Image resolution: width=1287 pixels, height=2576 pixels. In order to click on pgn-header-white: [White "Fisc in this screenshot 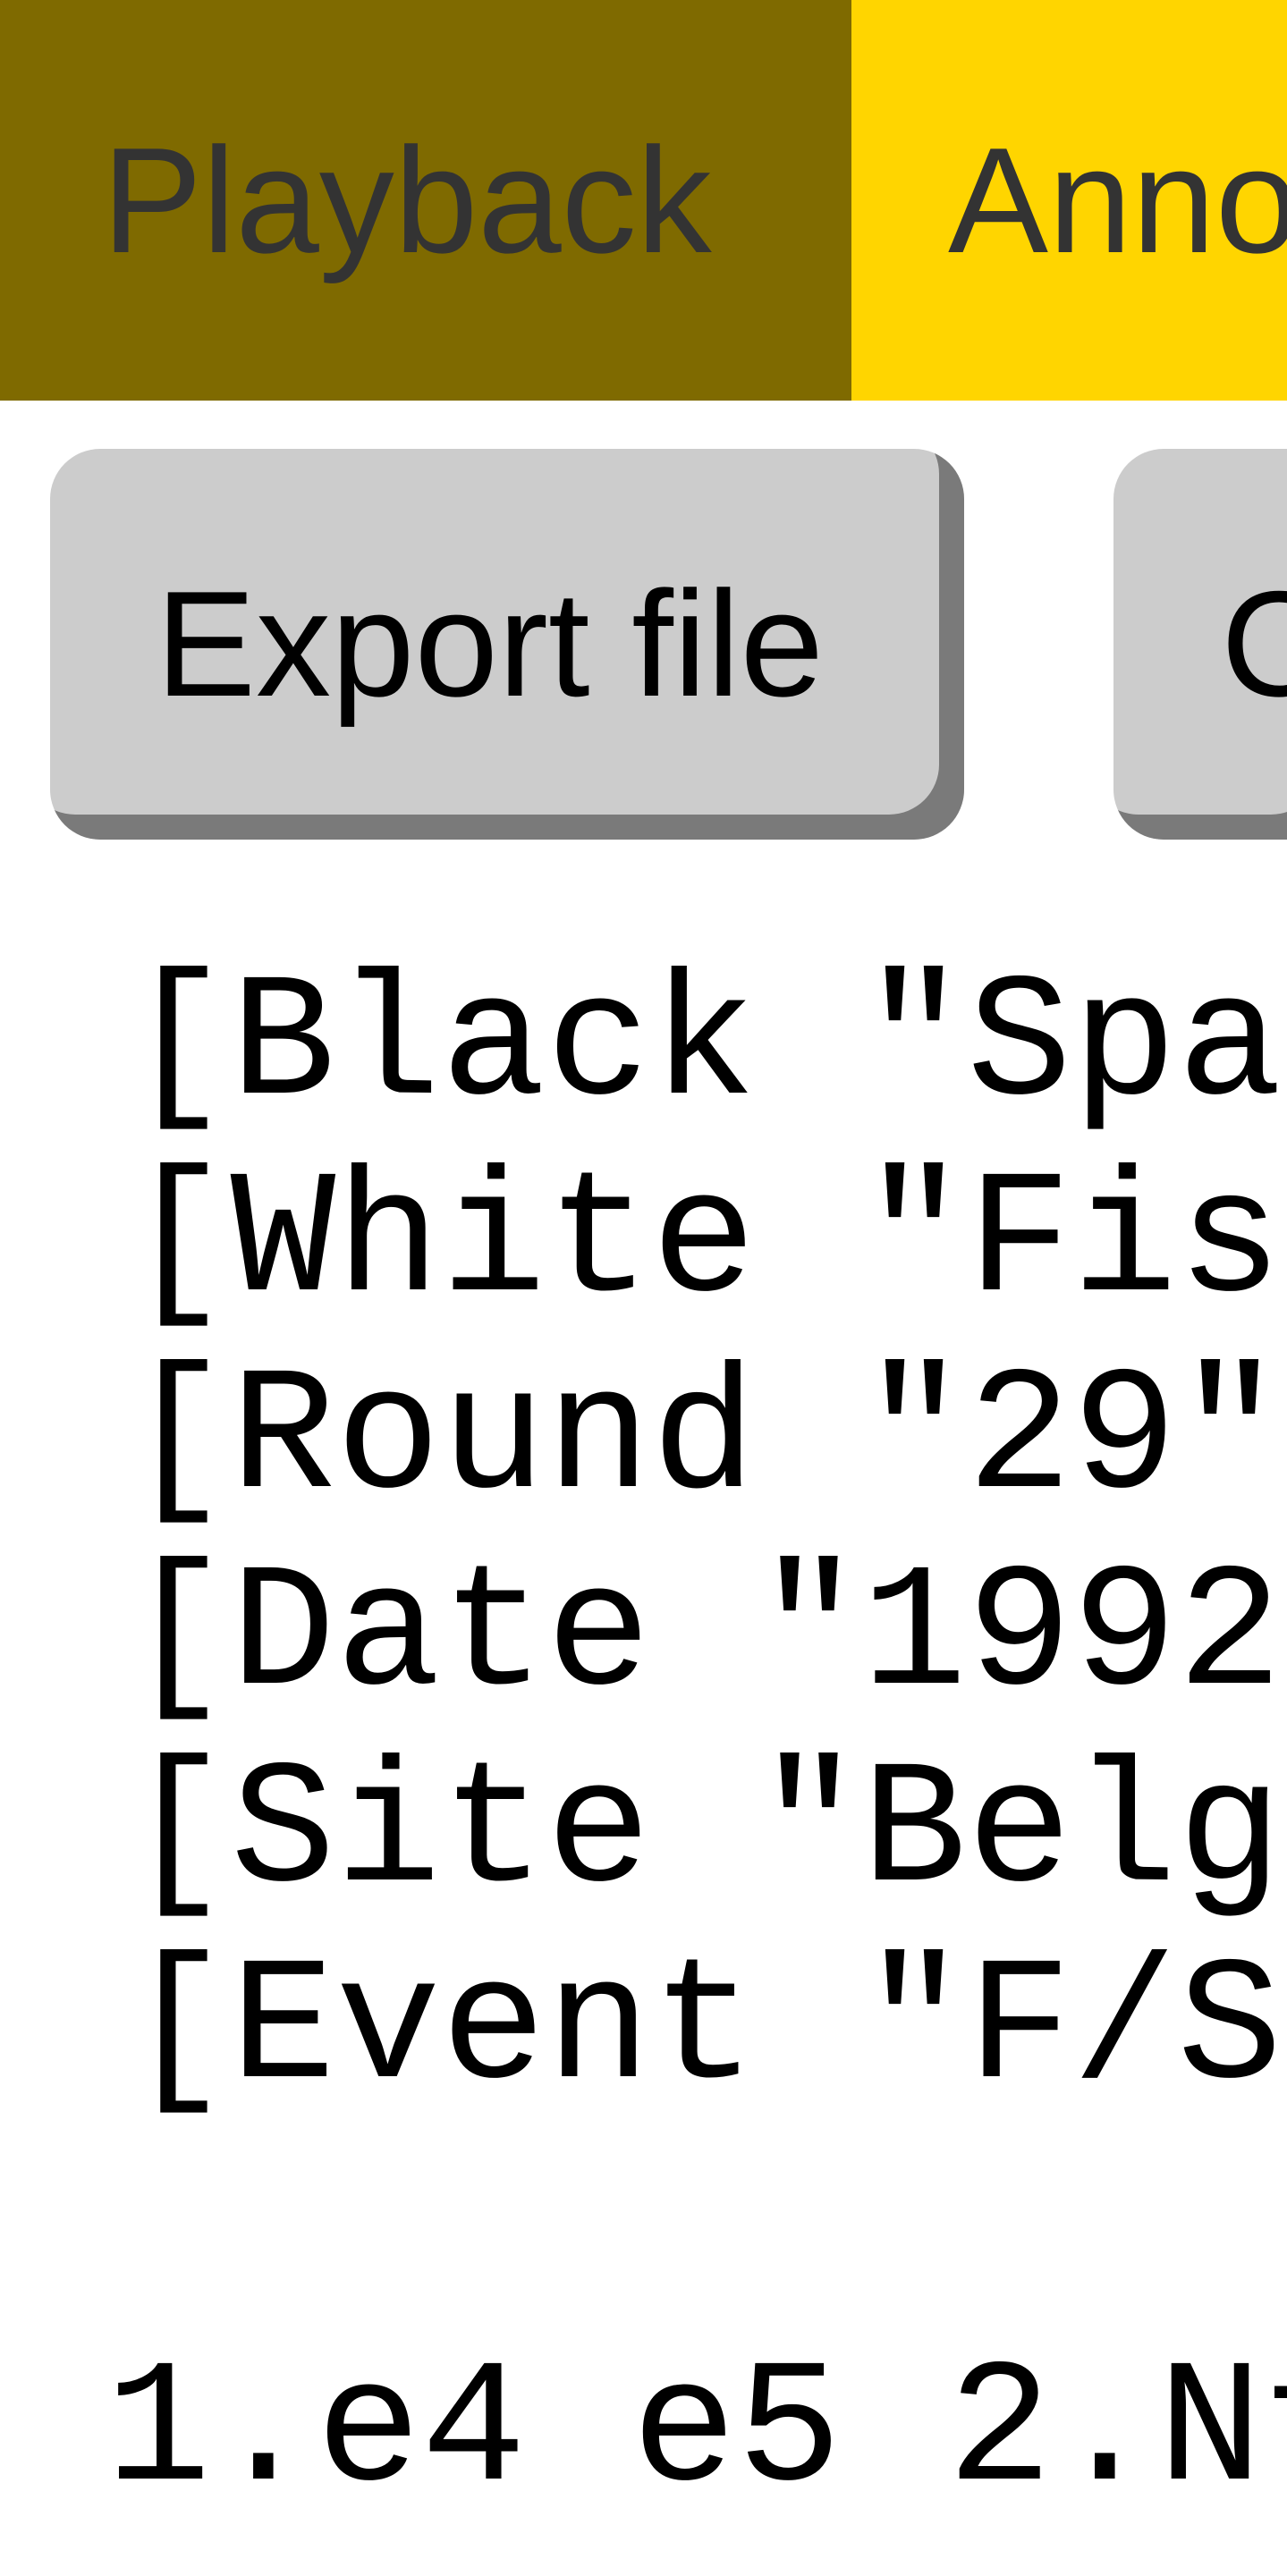, I will do `click(706, 1243)`.